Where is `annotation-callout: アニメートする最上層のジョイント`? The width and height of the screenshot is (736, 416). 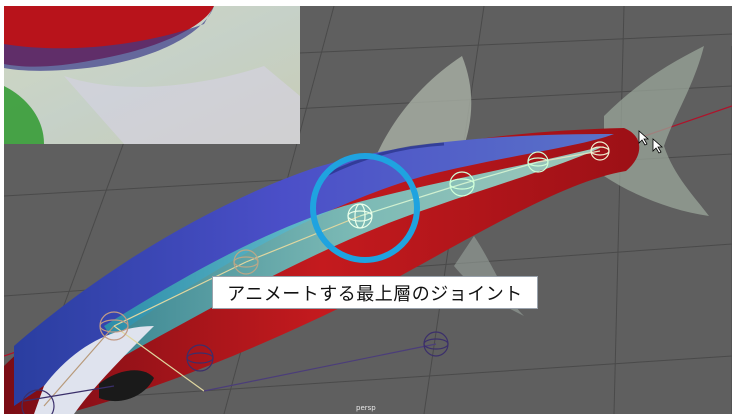
annotation-callout: アニメートする最上層のジョイント is located at coordinates (375, 292).